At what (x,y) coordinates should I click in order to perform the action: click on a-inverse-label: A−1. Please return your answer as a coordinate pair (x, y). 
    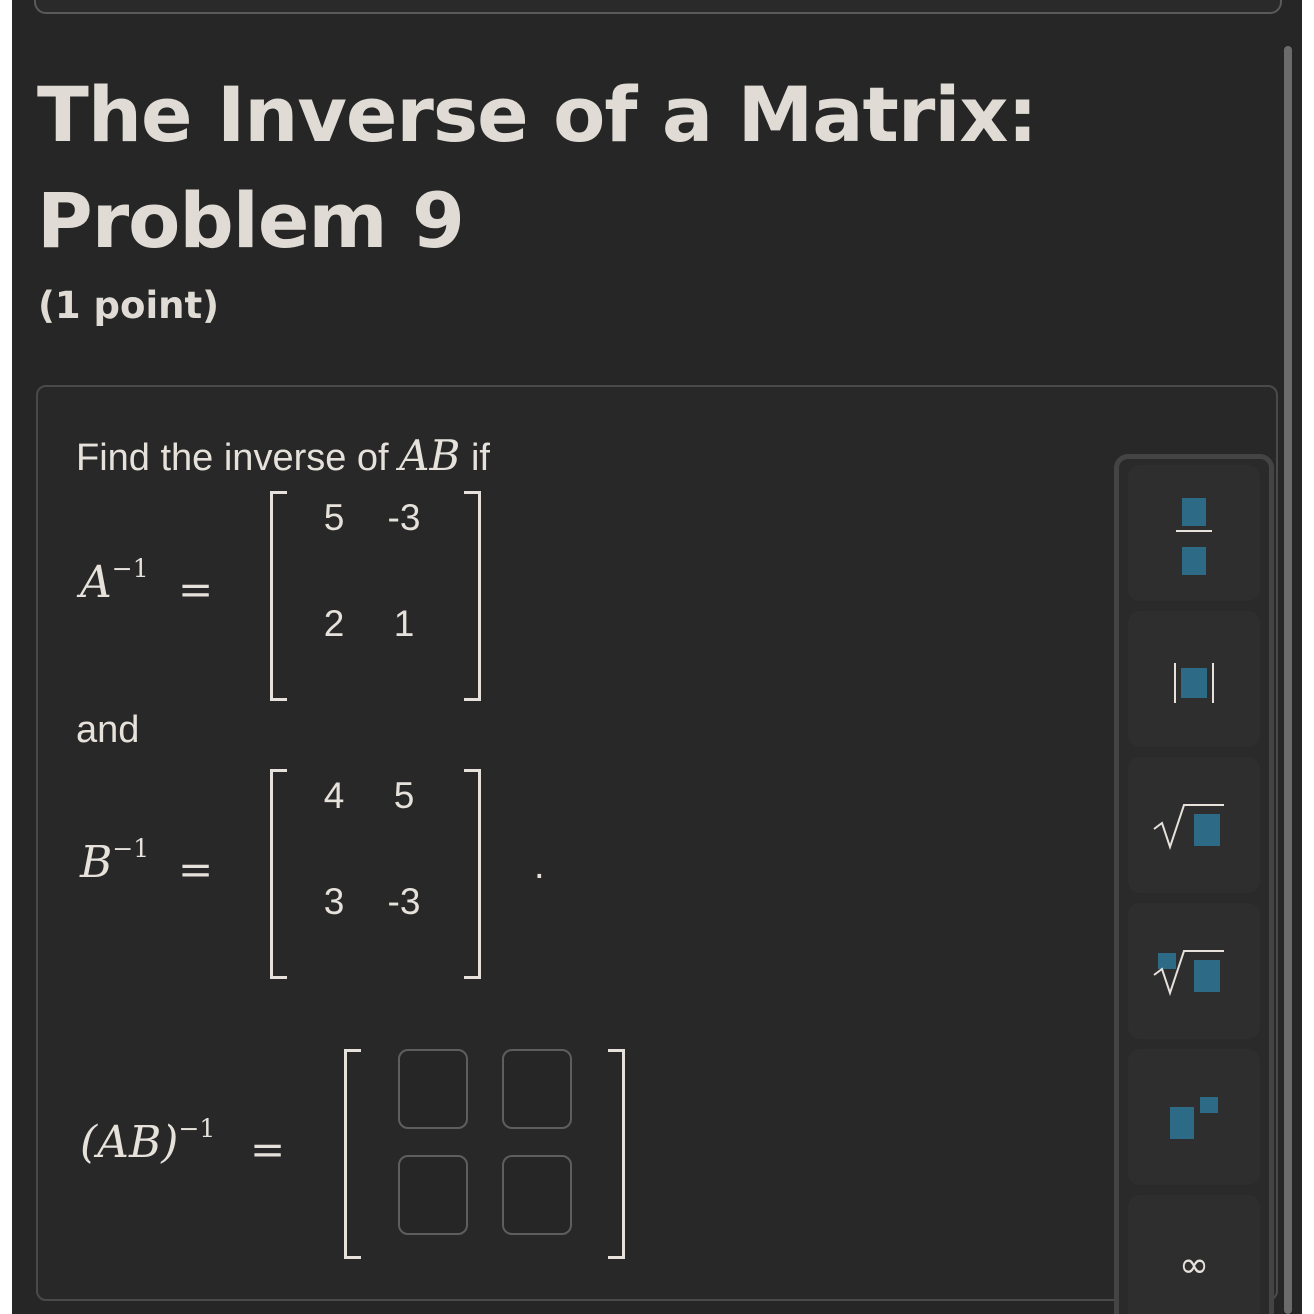
    Looking at the image, I should click on (114, 581).